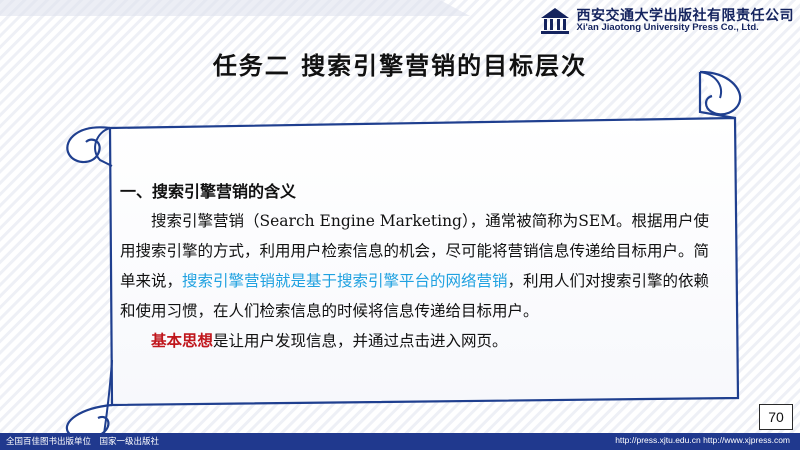 This screenshot has width=800, height=450. I want to click on page-number: 70, so click(776, 417).